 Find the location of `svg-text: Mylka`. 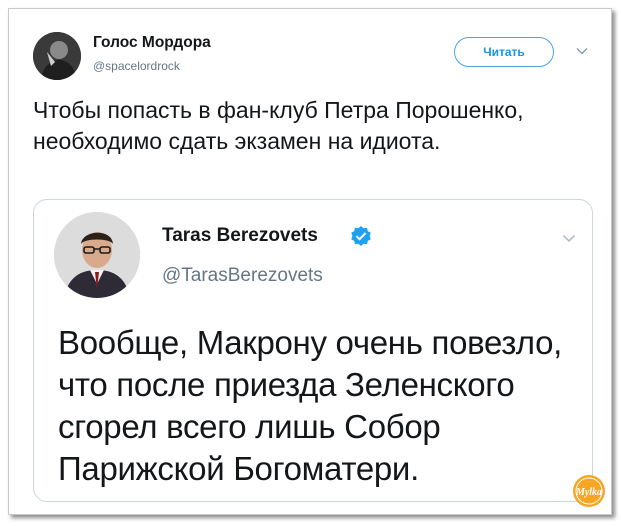

svg-text: Mylka is located at coordinates (588, 492).